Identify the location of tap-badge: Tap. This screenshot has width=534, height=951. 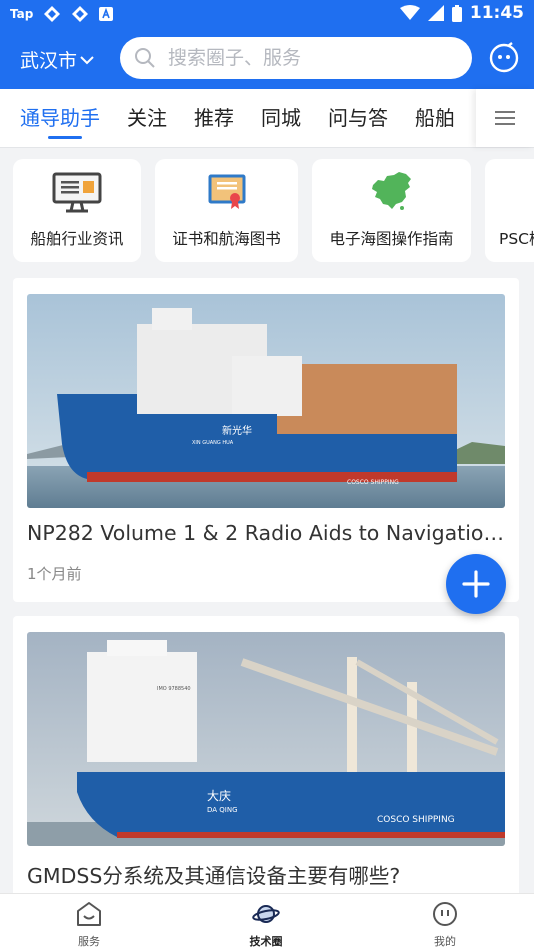
(22, 14).